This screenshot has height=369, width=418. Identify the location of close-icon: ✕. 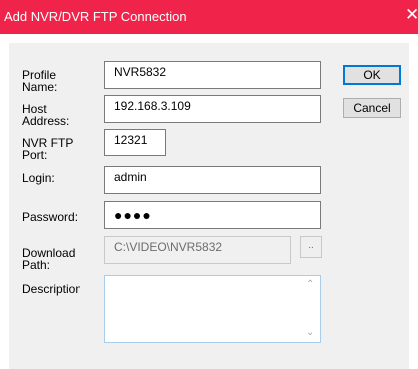
(411, 14).